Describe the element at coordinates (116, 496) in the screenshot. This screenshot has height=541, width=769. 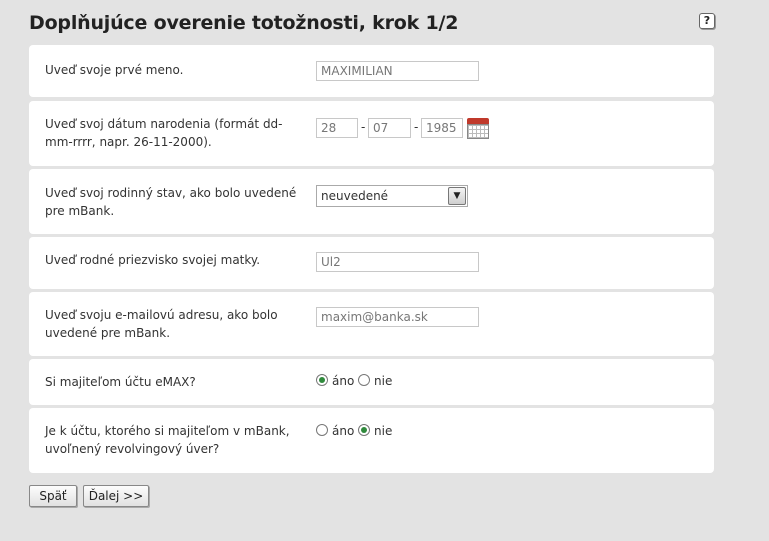
I see `next-button: Ďalej >>` at that location.